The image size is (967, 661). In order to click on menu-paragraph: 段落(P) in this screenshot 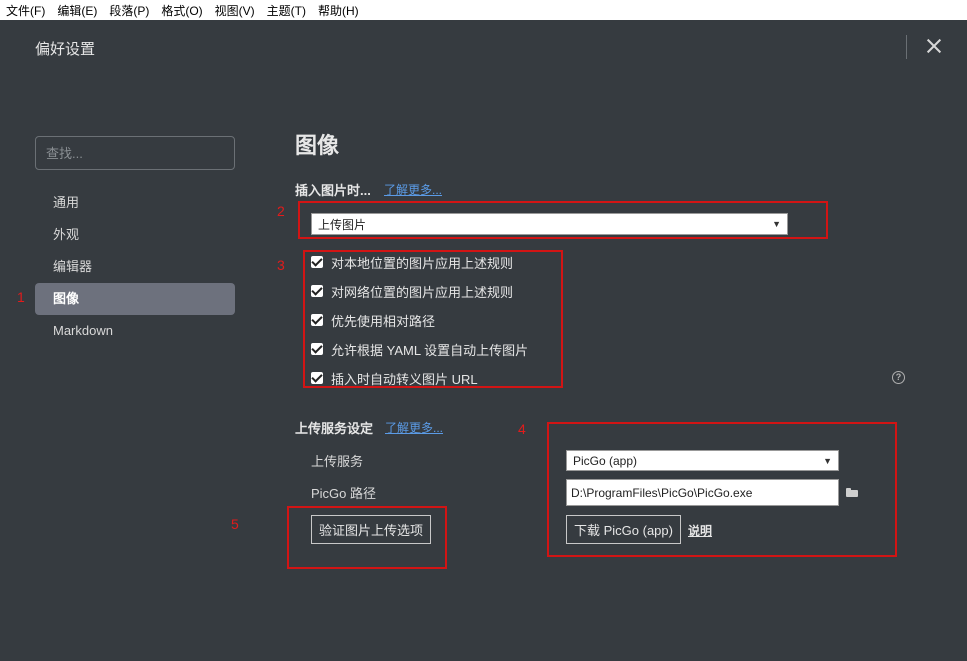, I will do `click(129, 10)`.